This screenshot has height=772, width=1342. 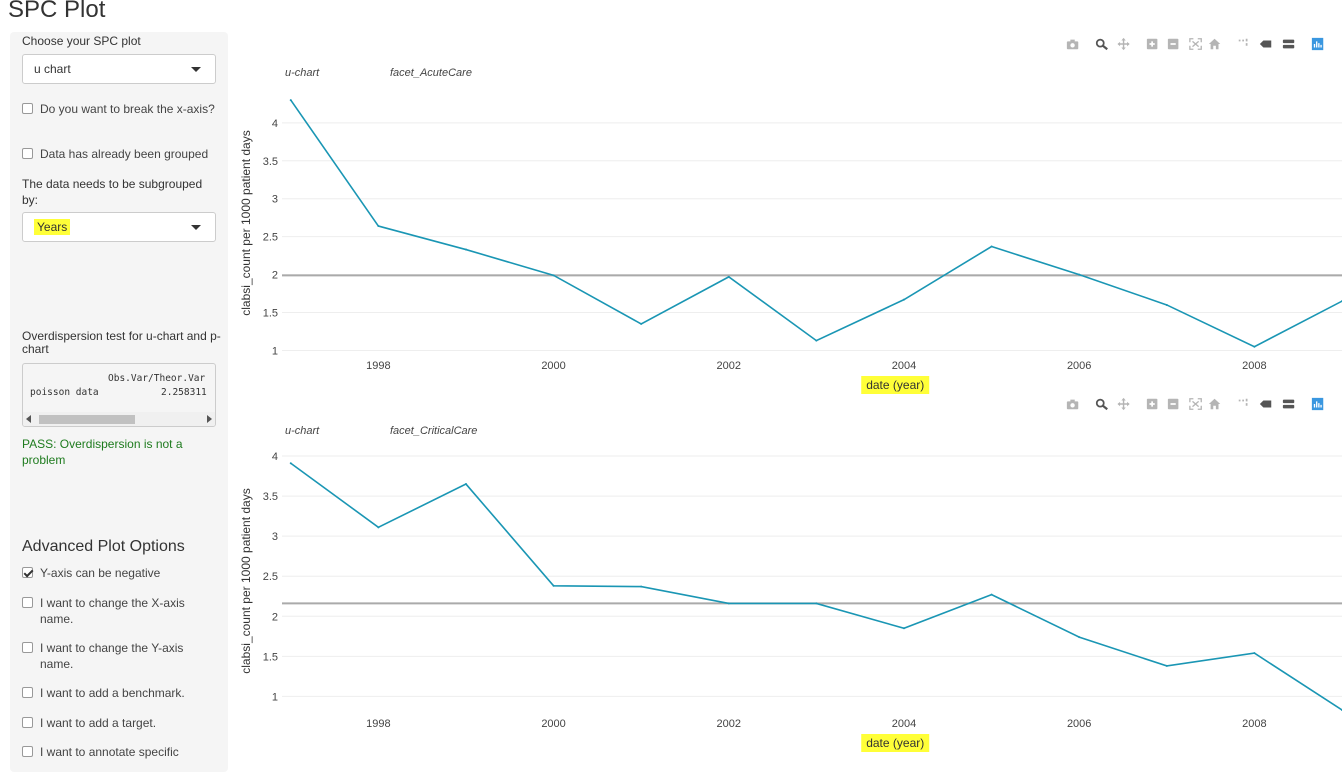 What do you see at coordinates (184, 392) in the screenshot?
I see `output-row-value: 2.258311` at bounding box center [184, 392].